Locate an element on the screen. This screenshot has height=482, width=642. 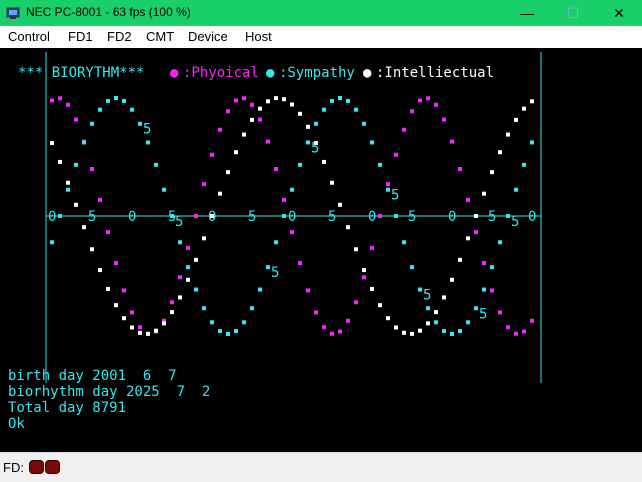
minimize-button: — is located at coordinates (527, 13).